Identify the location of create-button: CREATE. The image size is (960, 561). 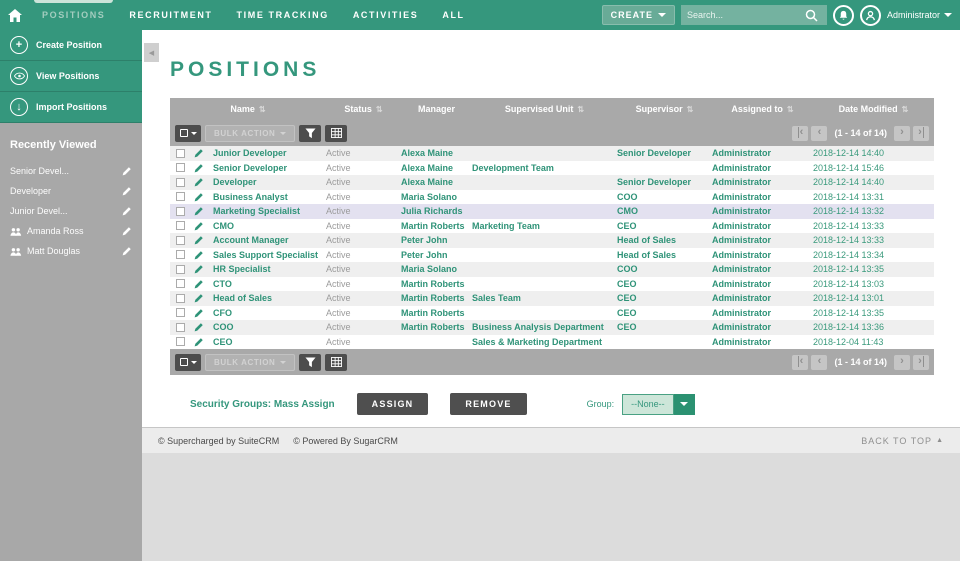
(638, 15).